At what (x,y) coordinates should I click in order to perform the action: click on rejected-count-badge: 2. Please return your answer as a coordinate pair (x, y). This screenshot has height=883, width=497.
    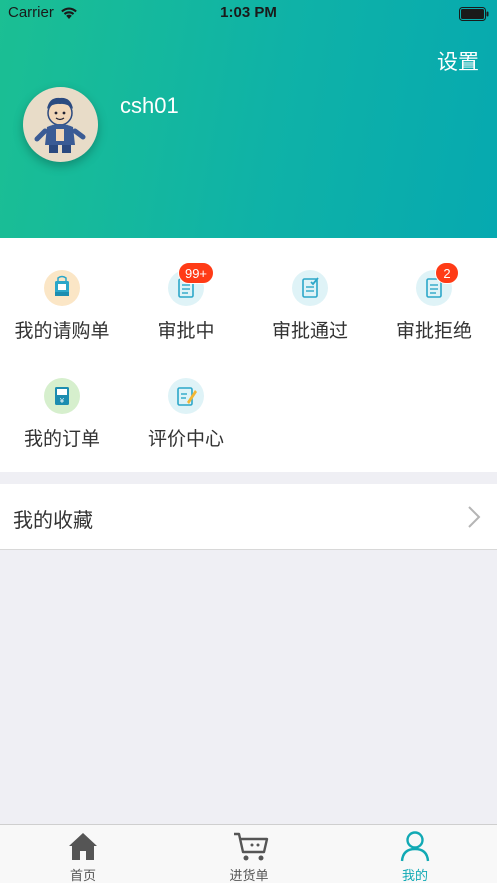
    Looking at the image, I should click on (447, 273).